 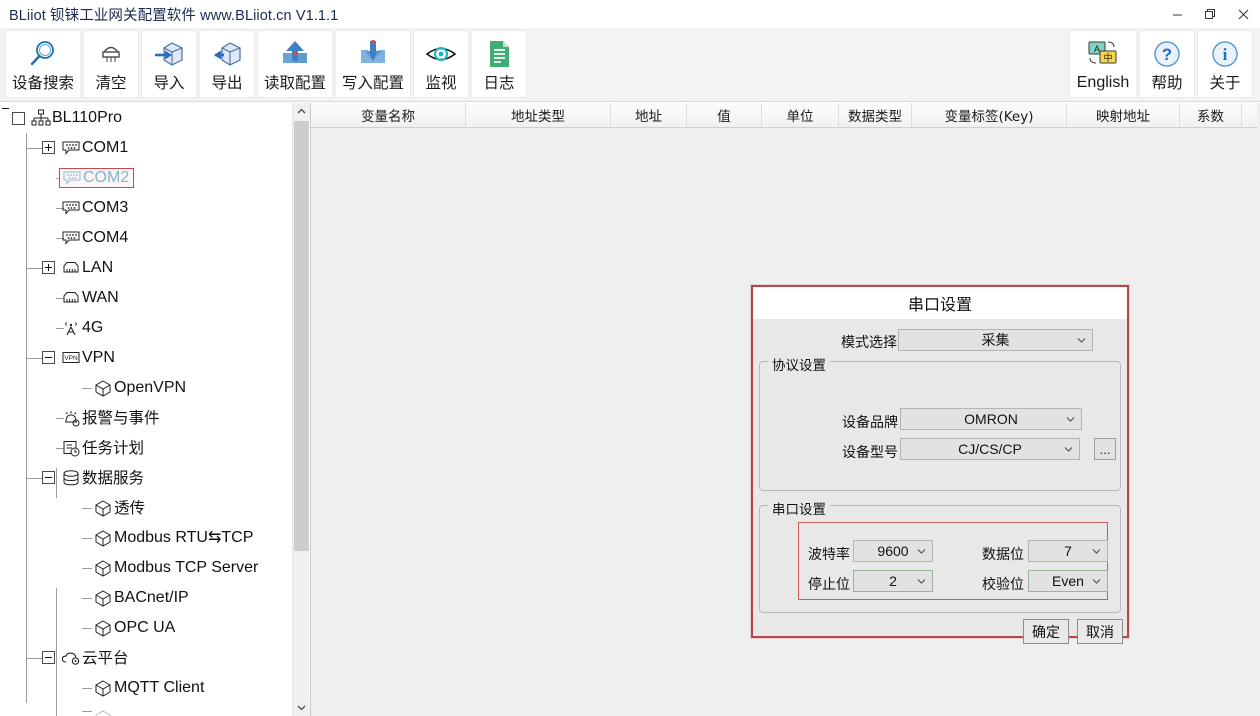 I want to click on tree-item-transparent: 透传, so click(x=146, y=508).